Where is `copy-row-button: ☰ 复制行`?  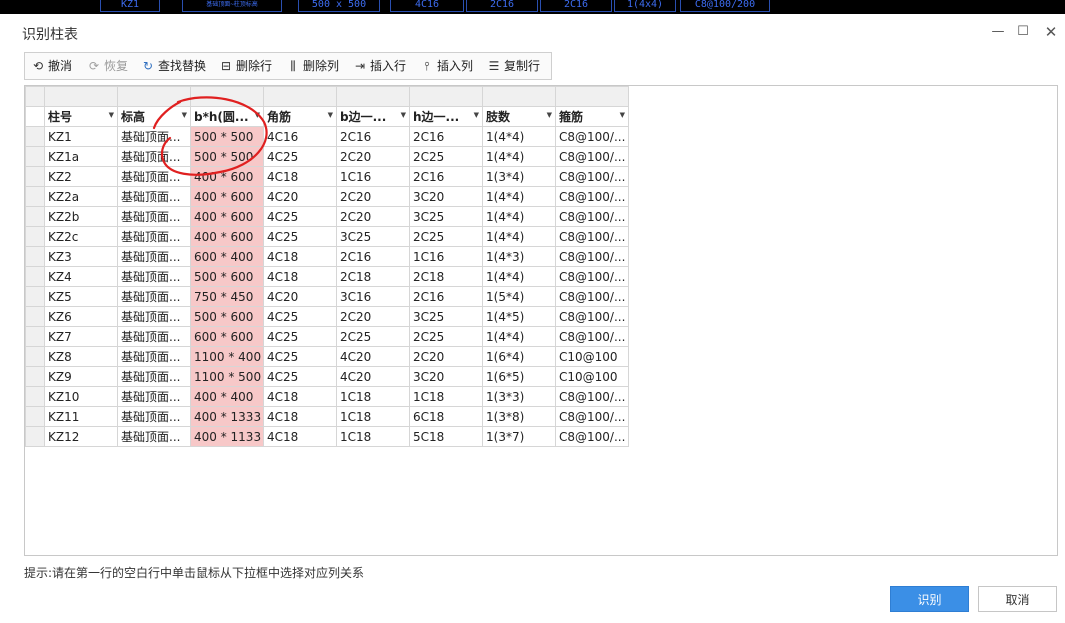
copy-row-button: ☰ 复制行 is located at coordinates (513, 66).